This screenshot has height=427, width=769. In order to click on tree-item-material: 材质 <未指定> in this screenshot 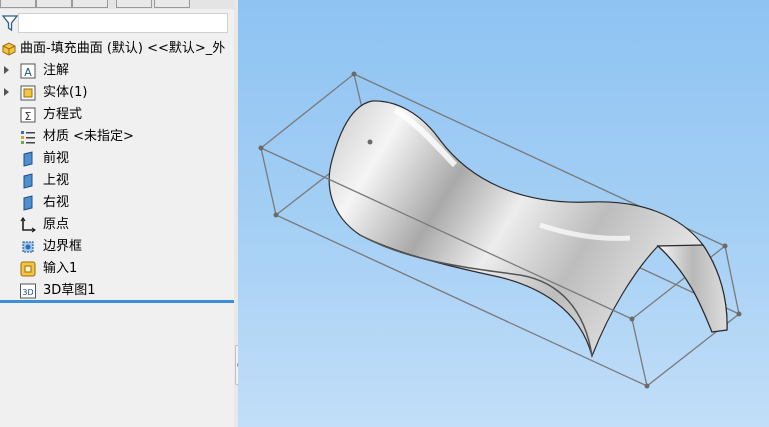, I will do `click(116, 137)`.